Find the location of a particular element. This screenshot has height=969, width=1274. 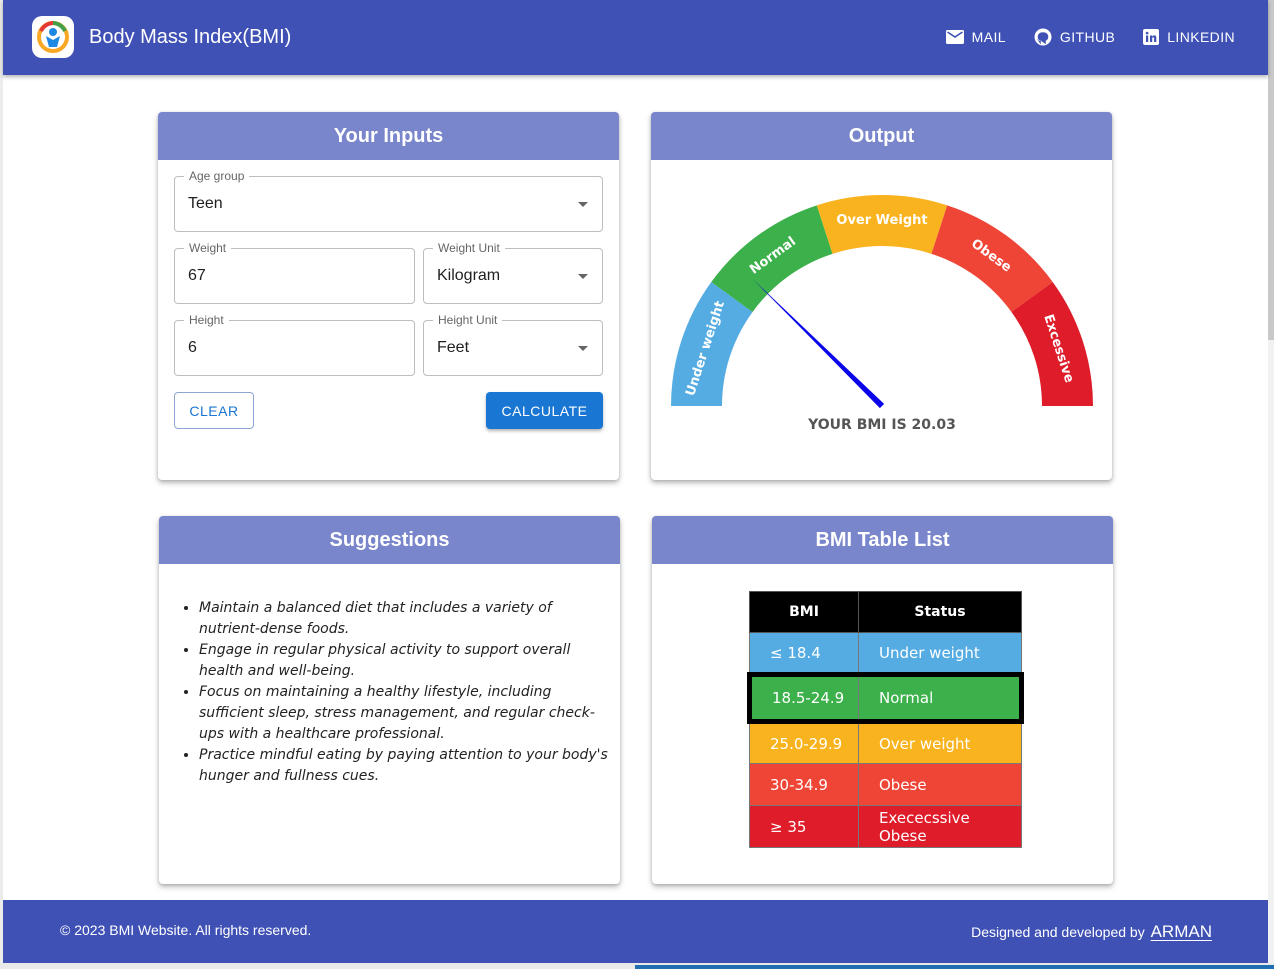

weight-input: Weight 67 is located at coordinates (294, 272).